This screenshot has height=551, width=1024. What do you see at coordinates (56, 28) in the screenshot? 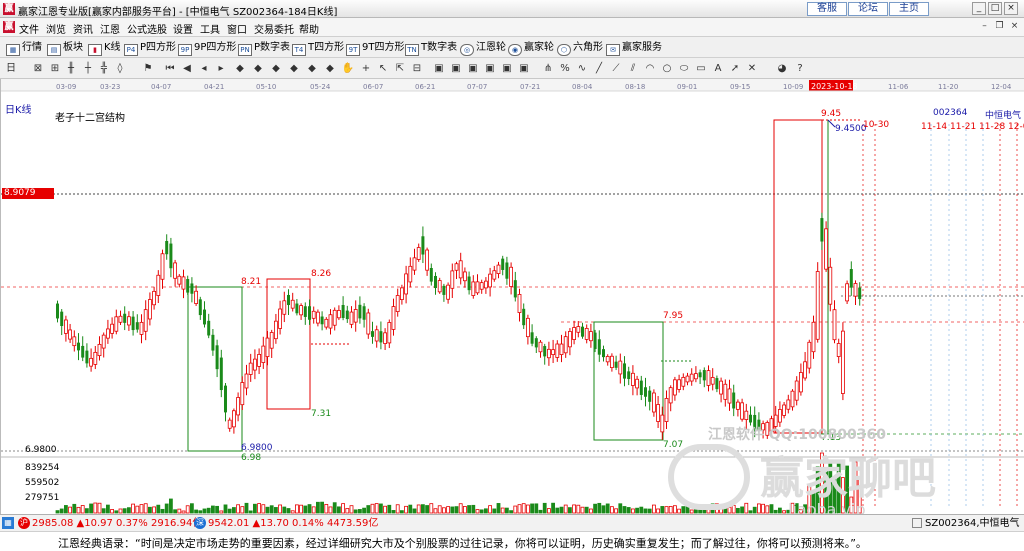
I see `menu-browse: 浏览` at bounding box center [56, 28].